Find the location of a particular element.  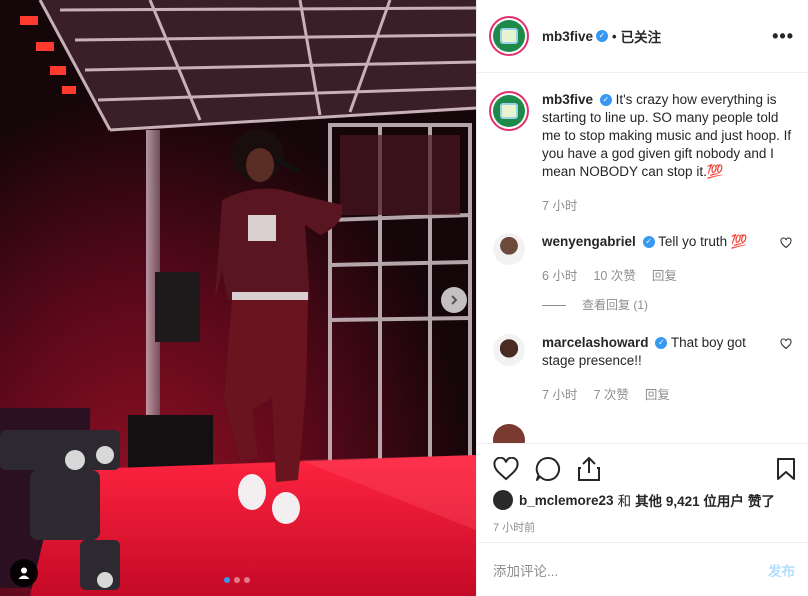

next-slide-button is located at coordinates (454, 300).